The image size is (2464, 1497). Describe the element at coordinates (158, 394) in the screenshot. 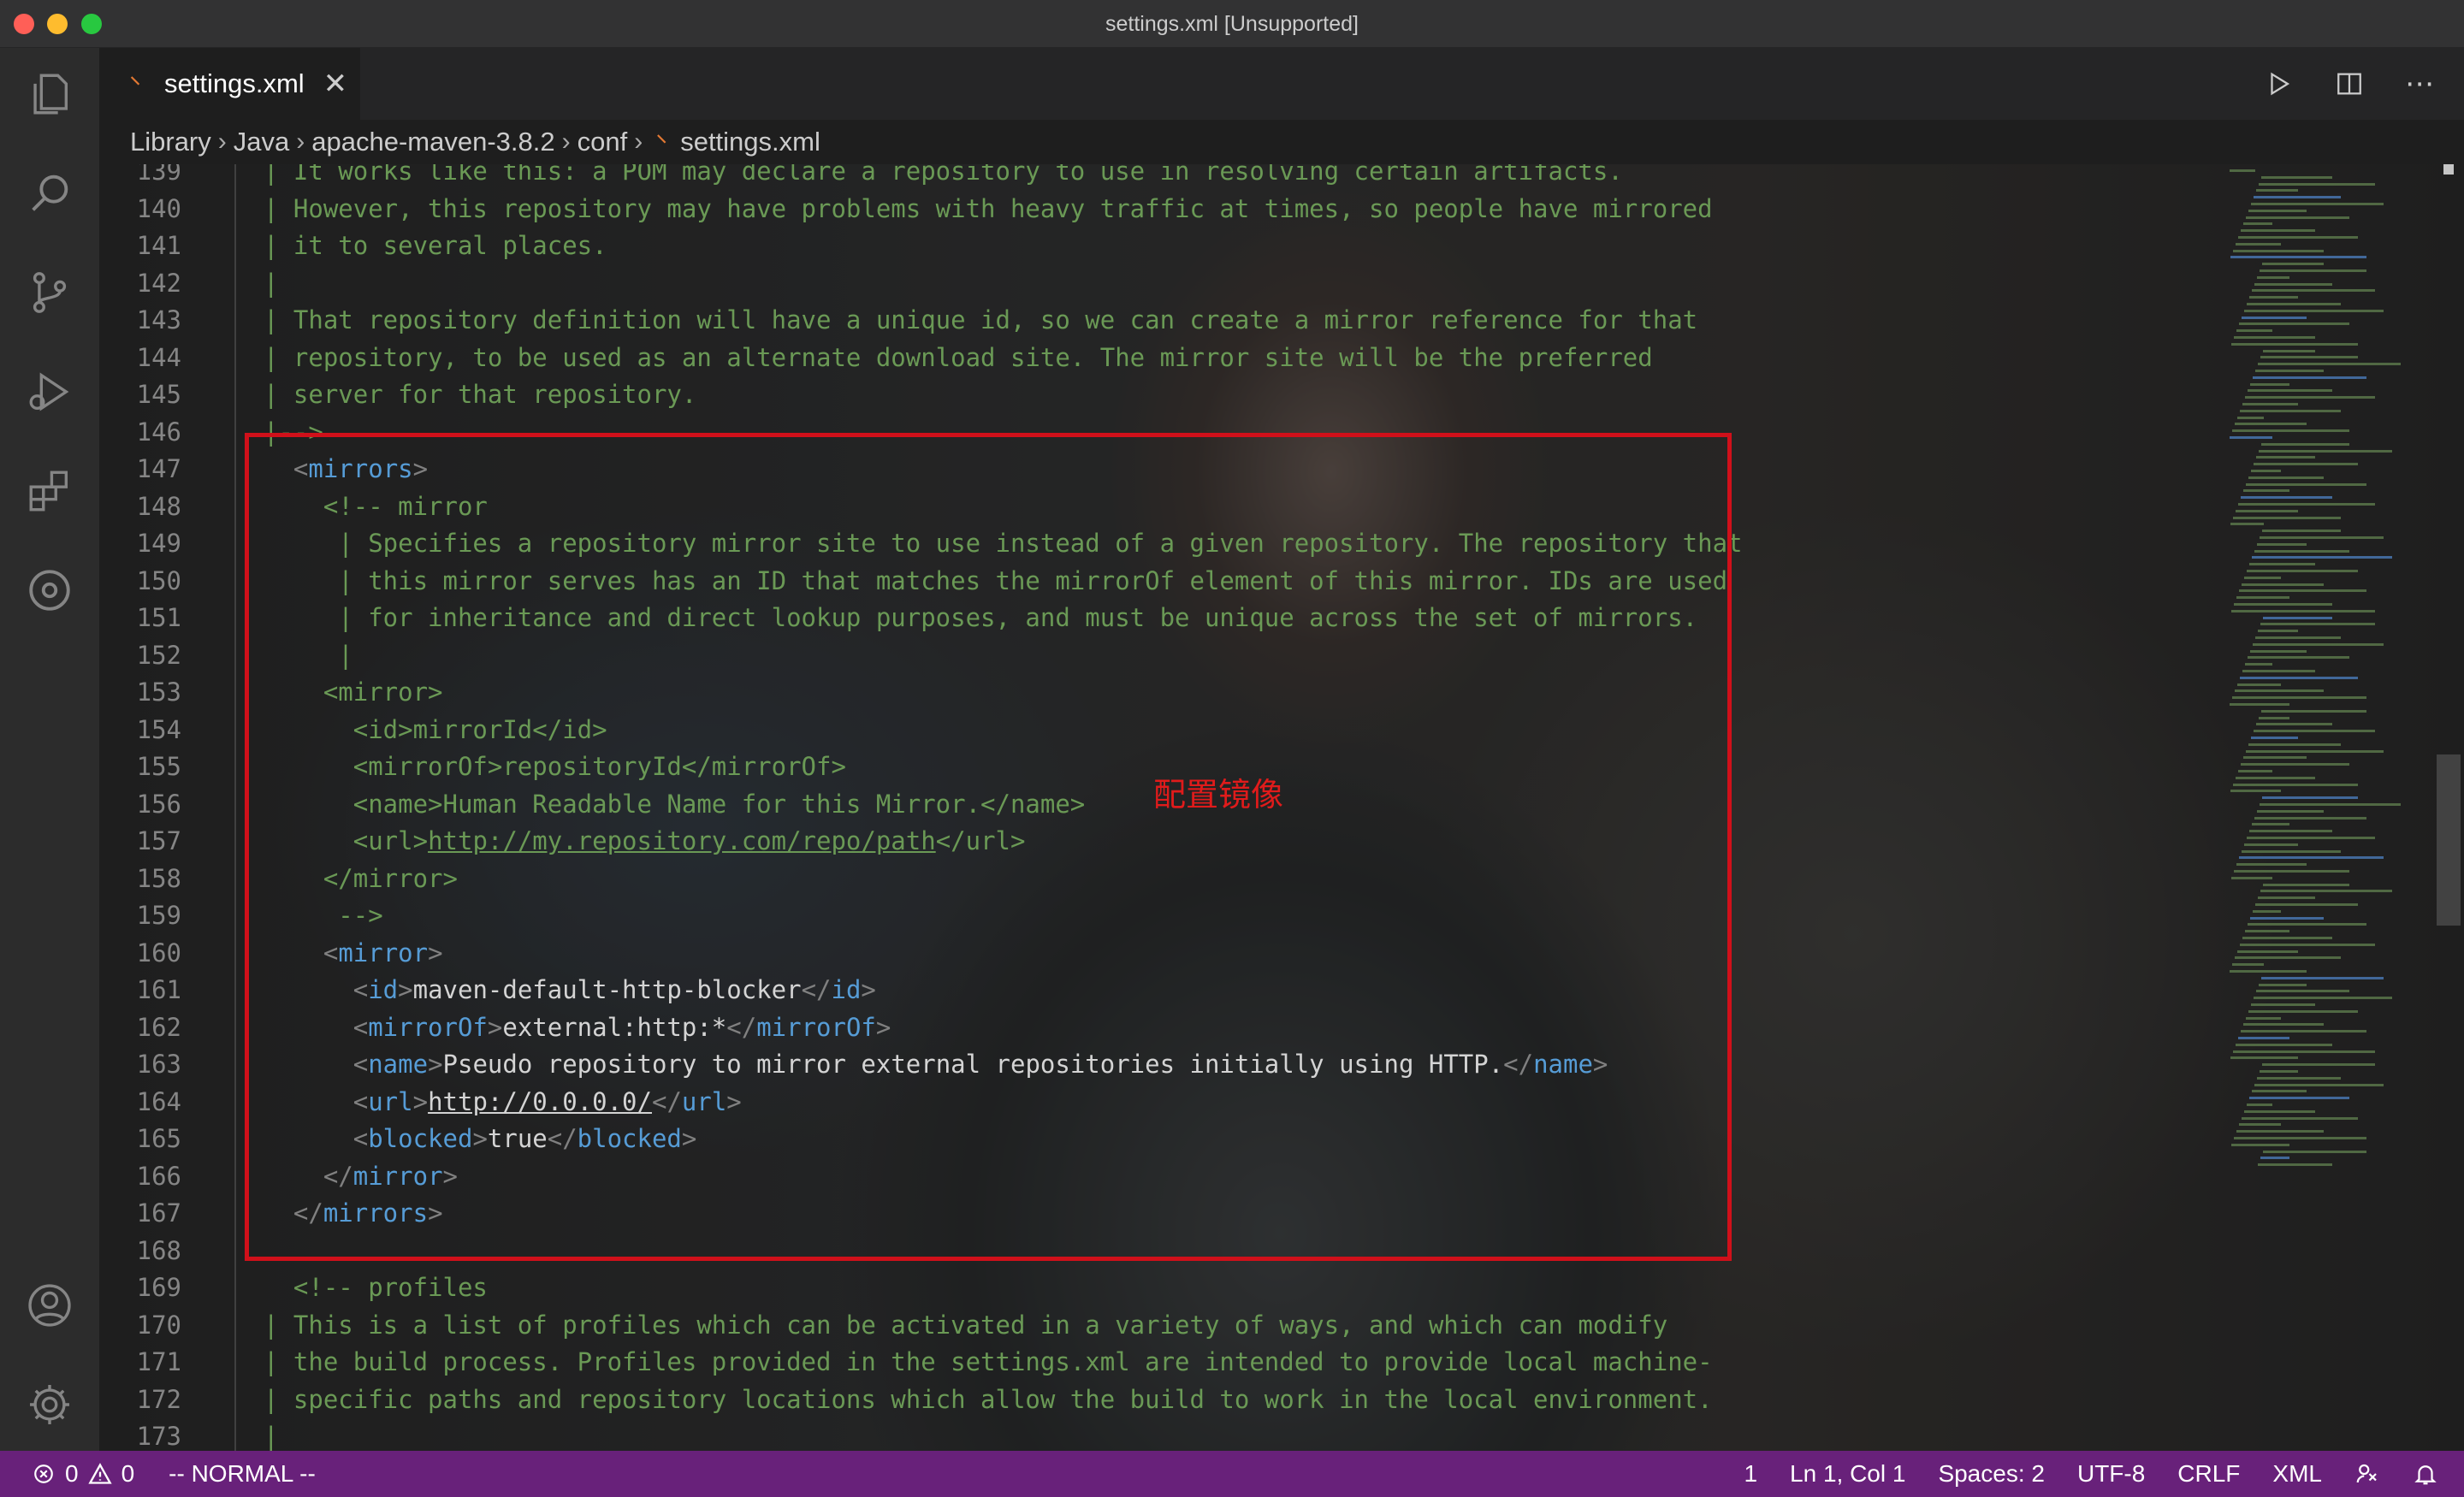

I see `line-number: 145` at that location.